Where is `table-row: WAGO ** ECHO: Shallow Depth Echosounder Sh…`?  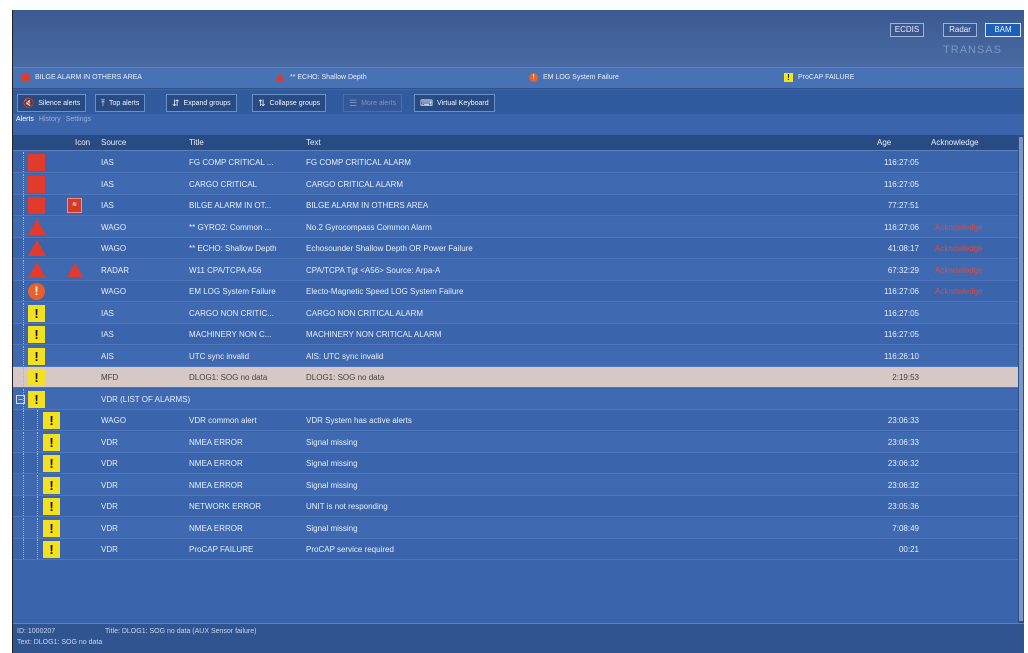 table-row: WAGO ** ECHO: Shallow Depth Echosounder Sh… is located at coordinates (516, 248).